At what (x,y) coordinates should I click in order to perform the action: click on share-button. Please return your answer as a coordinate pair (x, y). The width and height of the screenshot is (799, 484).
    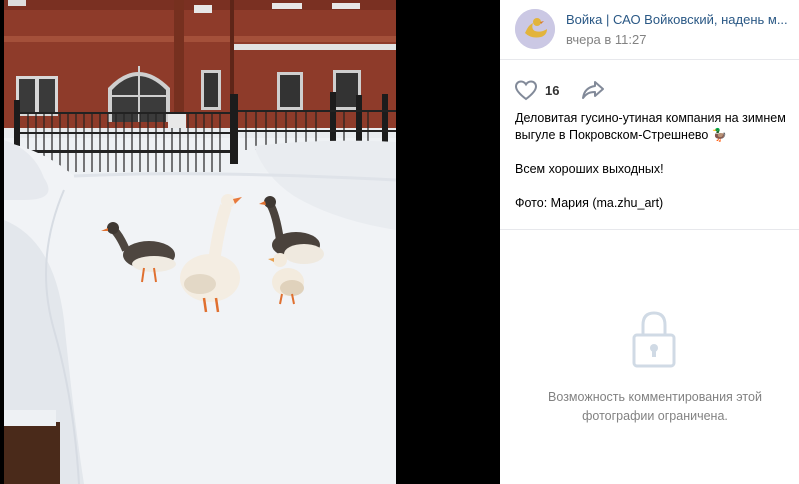
    Looking at the image, I should click on (593, 90).